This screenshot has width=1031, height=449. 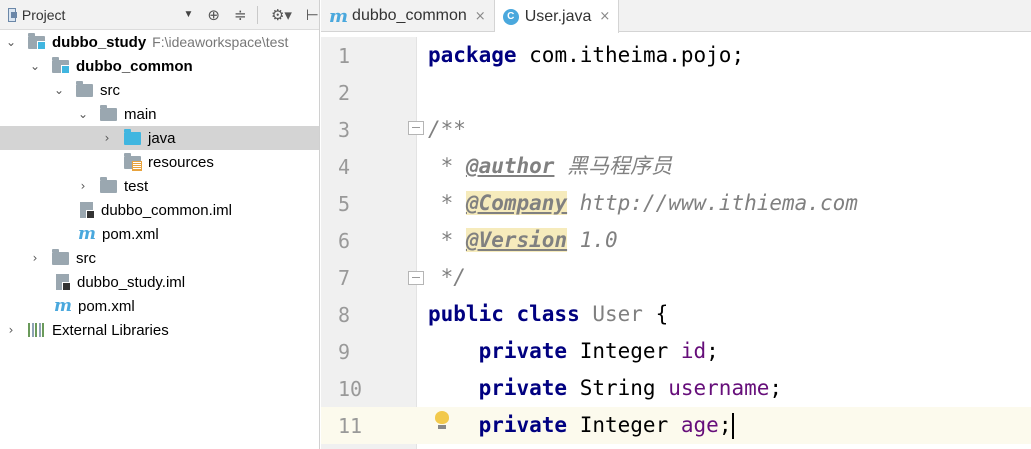 I want to click on tree-item-dubbo-study: ⌄ dubbo_study F:\ideaworkspace\test, so click(x=159, y=42).